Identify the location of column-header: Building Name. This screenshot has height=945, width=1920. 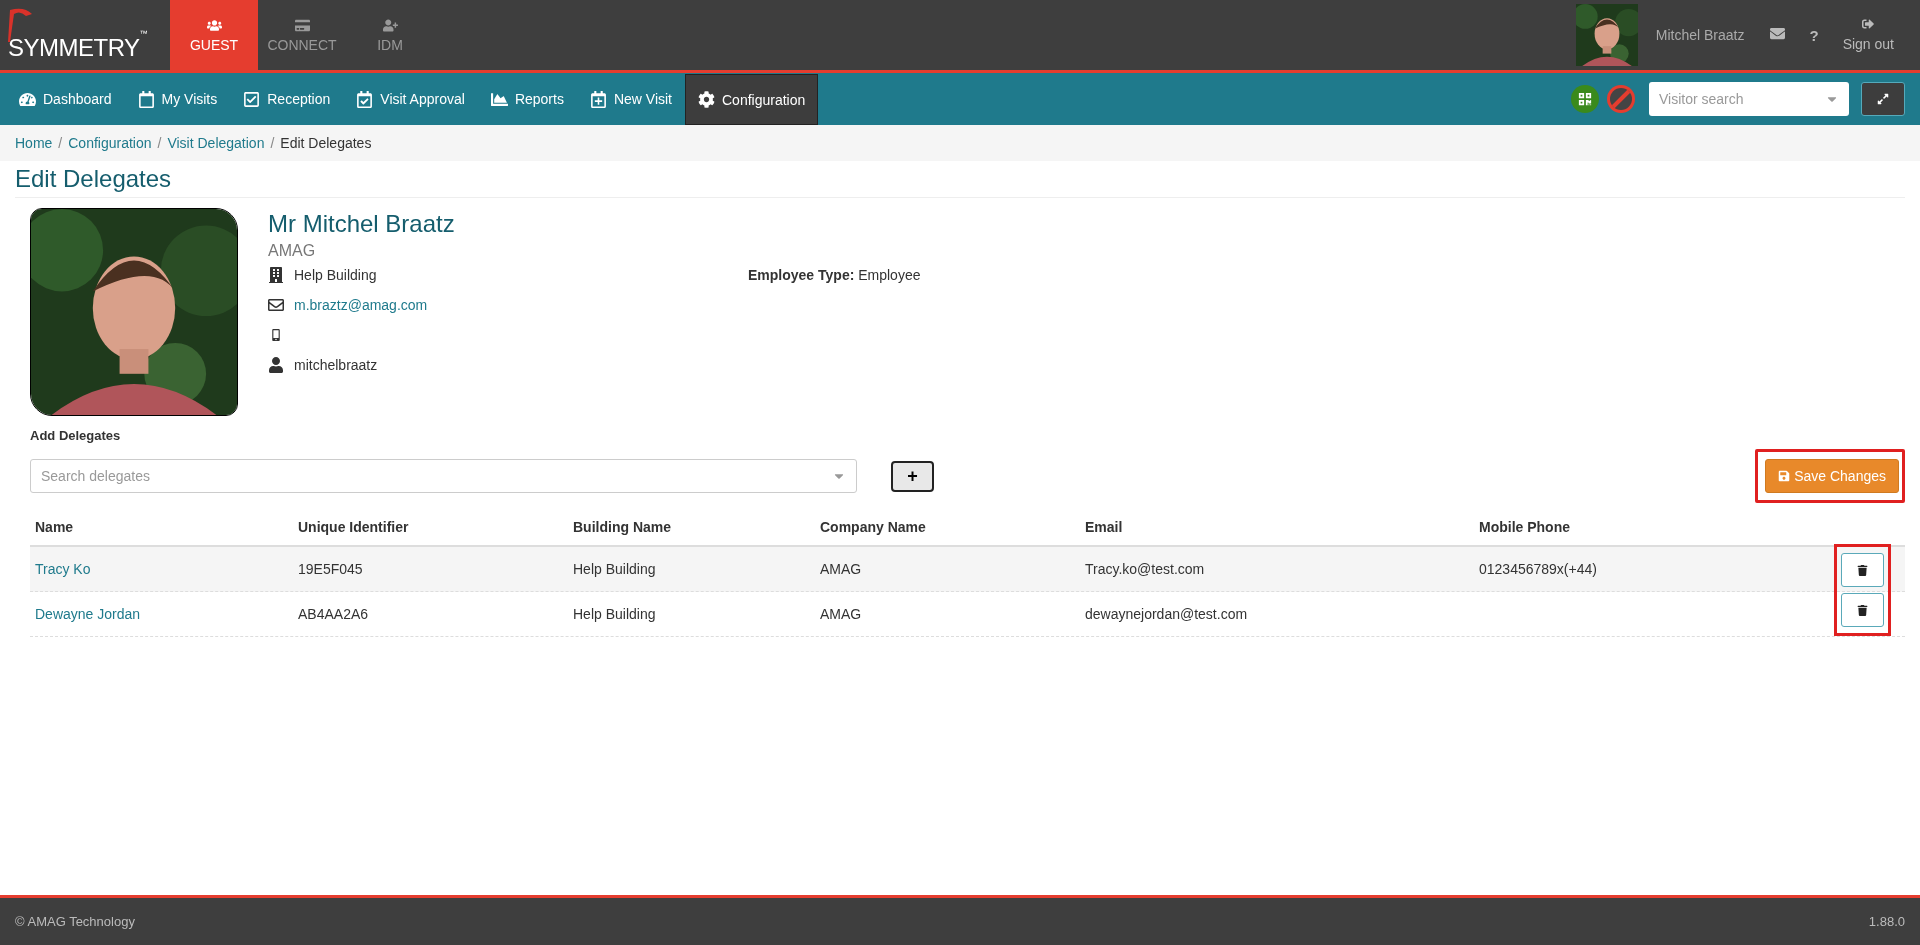
(622, 527).